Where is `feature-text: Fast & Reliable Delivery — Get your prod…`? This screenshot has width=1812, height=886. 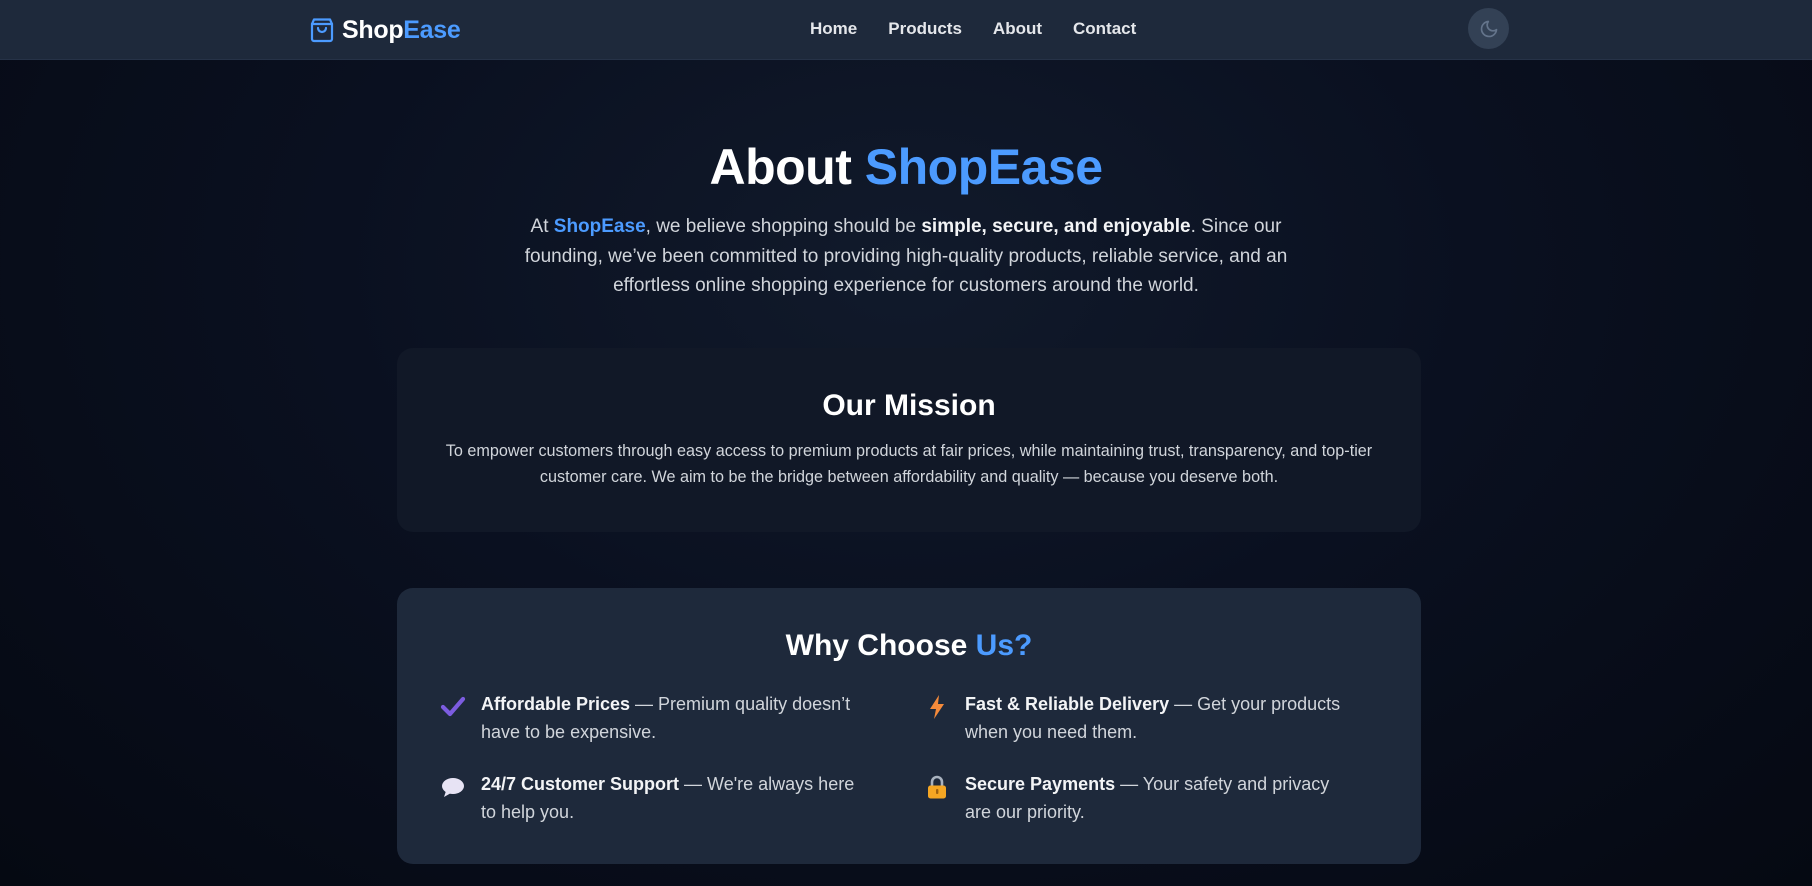
feature-text: Fast & Reliable Delivery — Get your prod… is located at coordinates (1159, 718).